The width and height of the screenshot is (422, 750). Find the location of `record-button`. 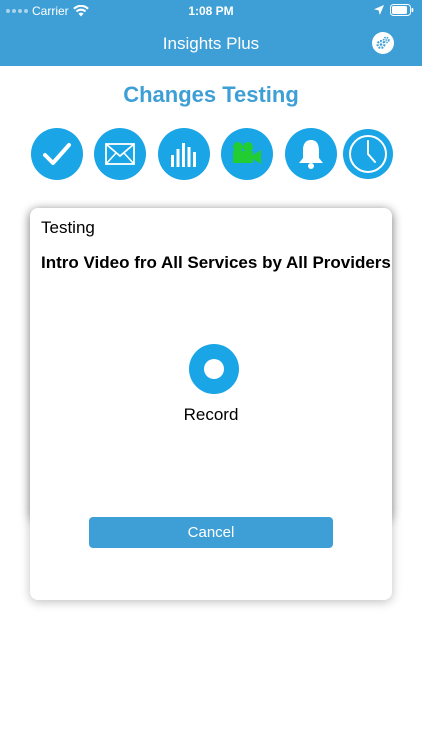

record-button is located at coordinates (214, 369).